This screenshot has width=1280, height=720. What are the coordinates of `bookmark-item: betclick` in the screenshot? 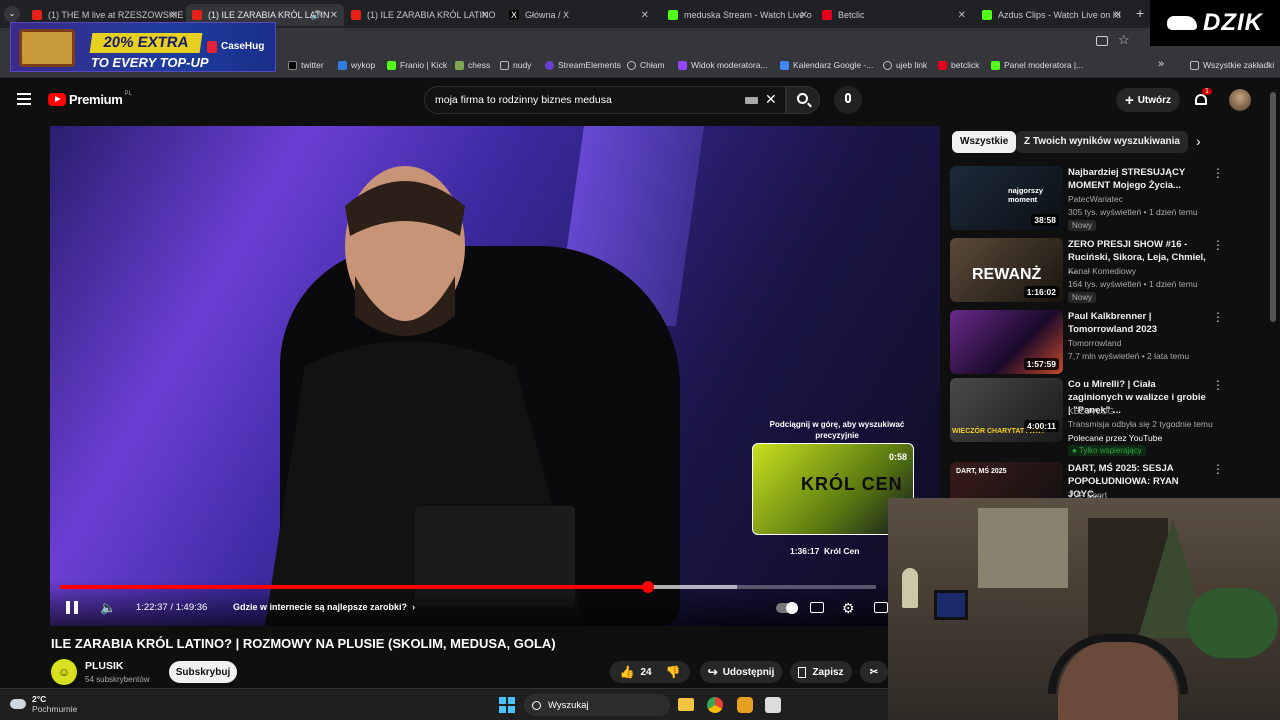 It's located at (958, 65).